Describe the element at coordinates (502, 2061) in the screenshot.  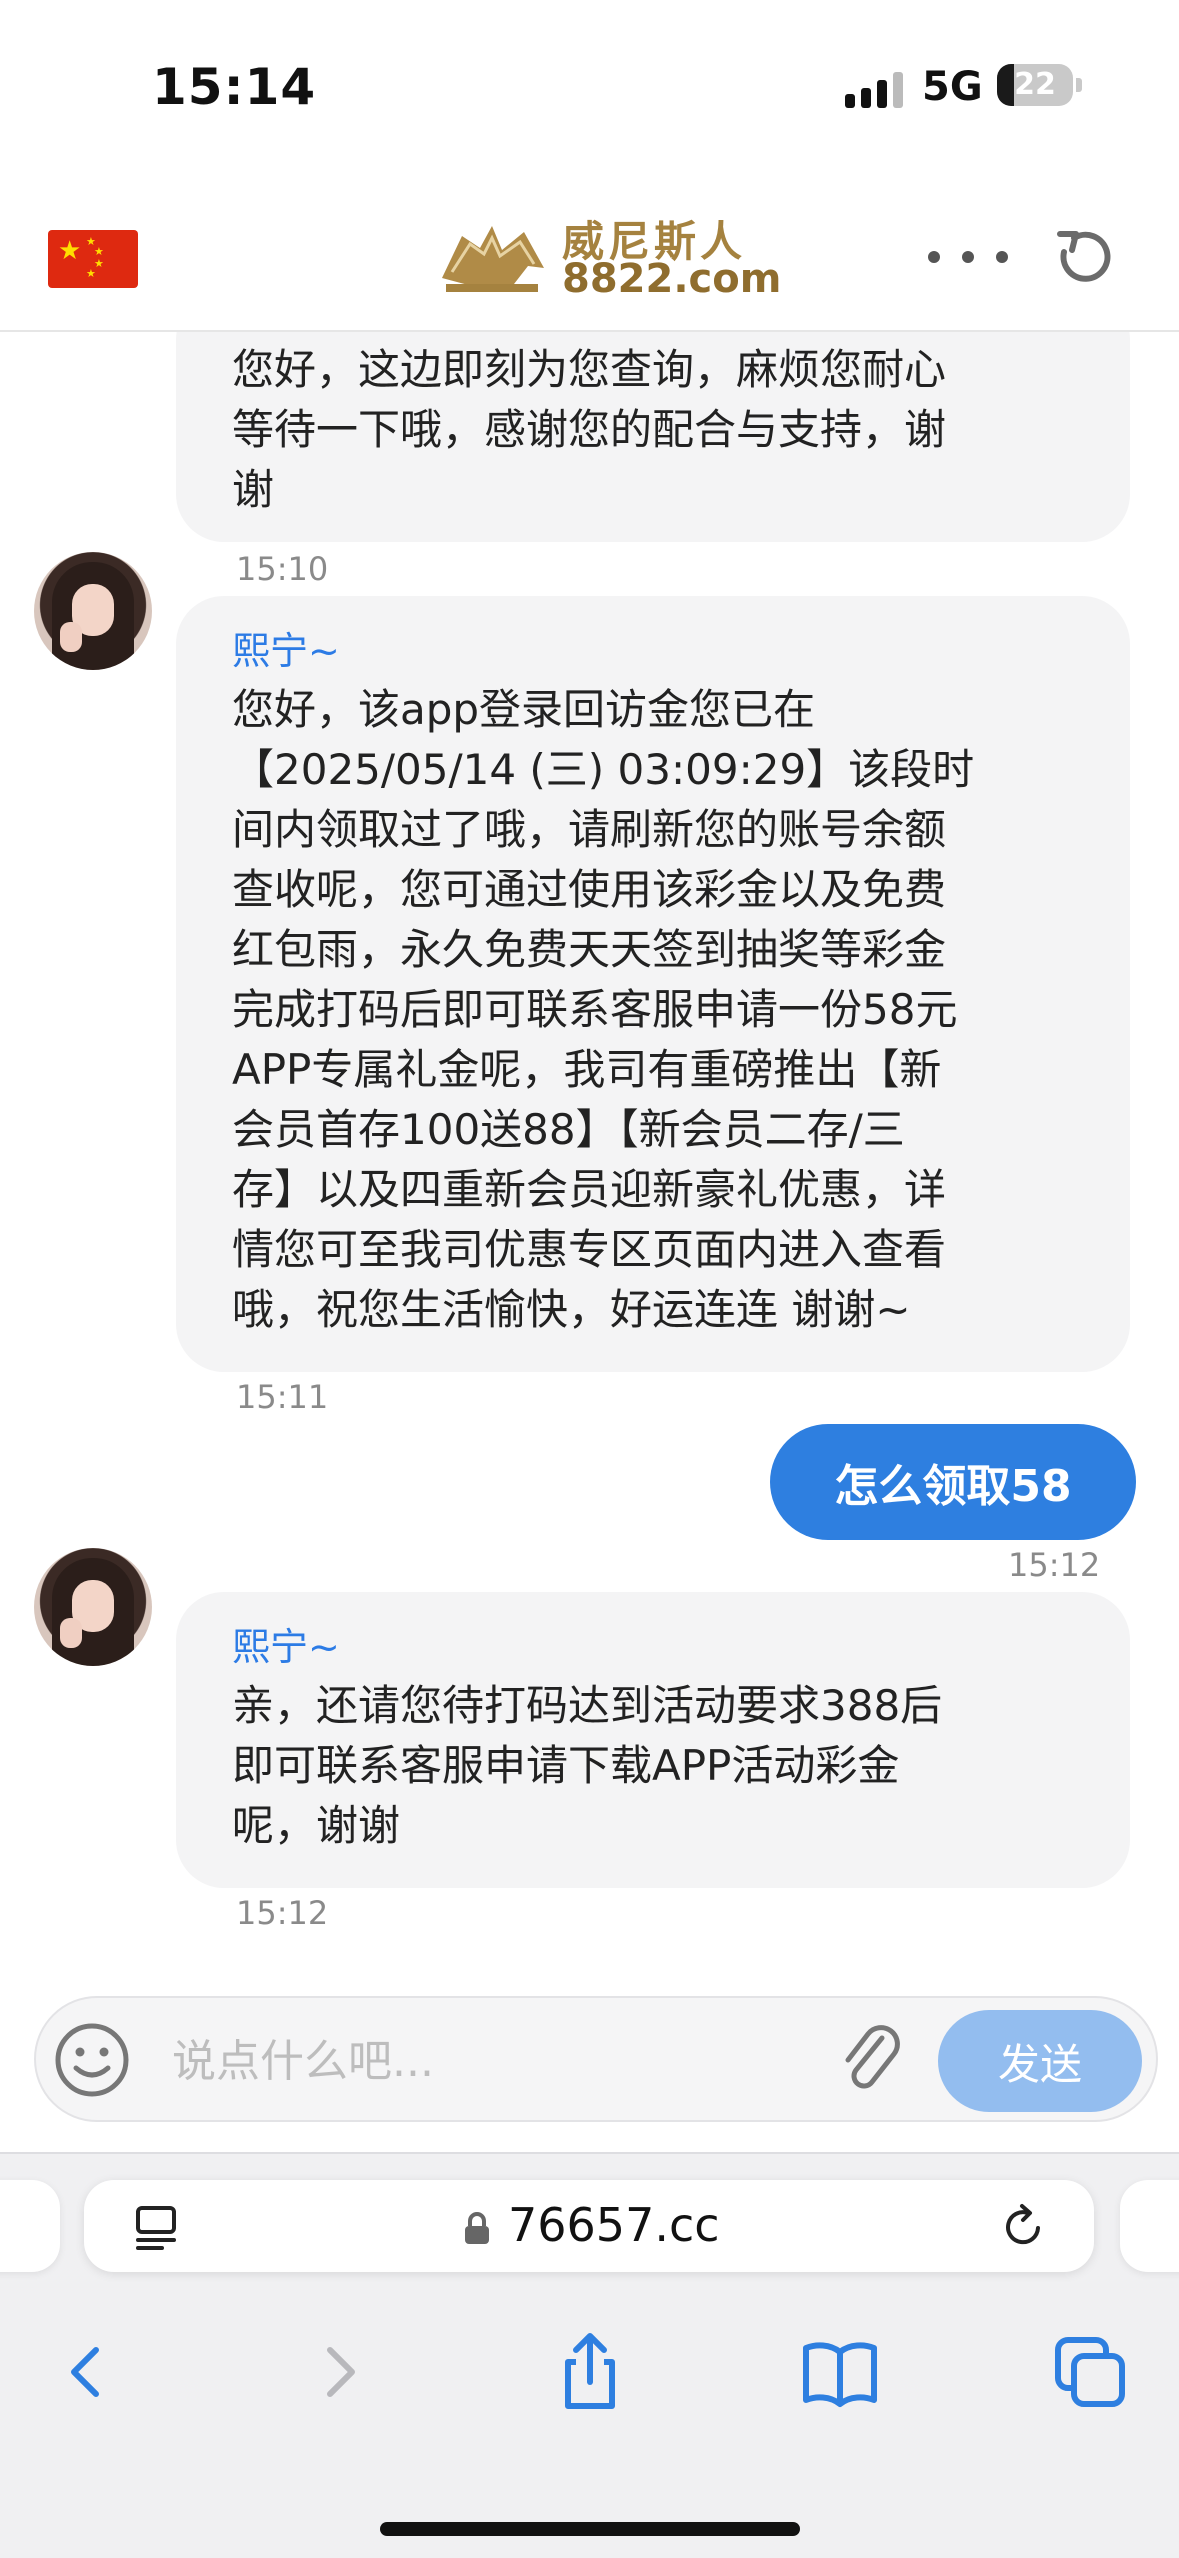
I see `message-input` at that location.